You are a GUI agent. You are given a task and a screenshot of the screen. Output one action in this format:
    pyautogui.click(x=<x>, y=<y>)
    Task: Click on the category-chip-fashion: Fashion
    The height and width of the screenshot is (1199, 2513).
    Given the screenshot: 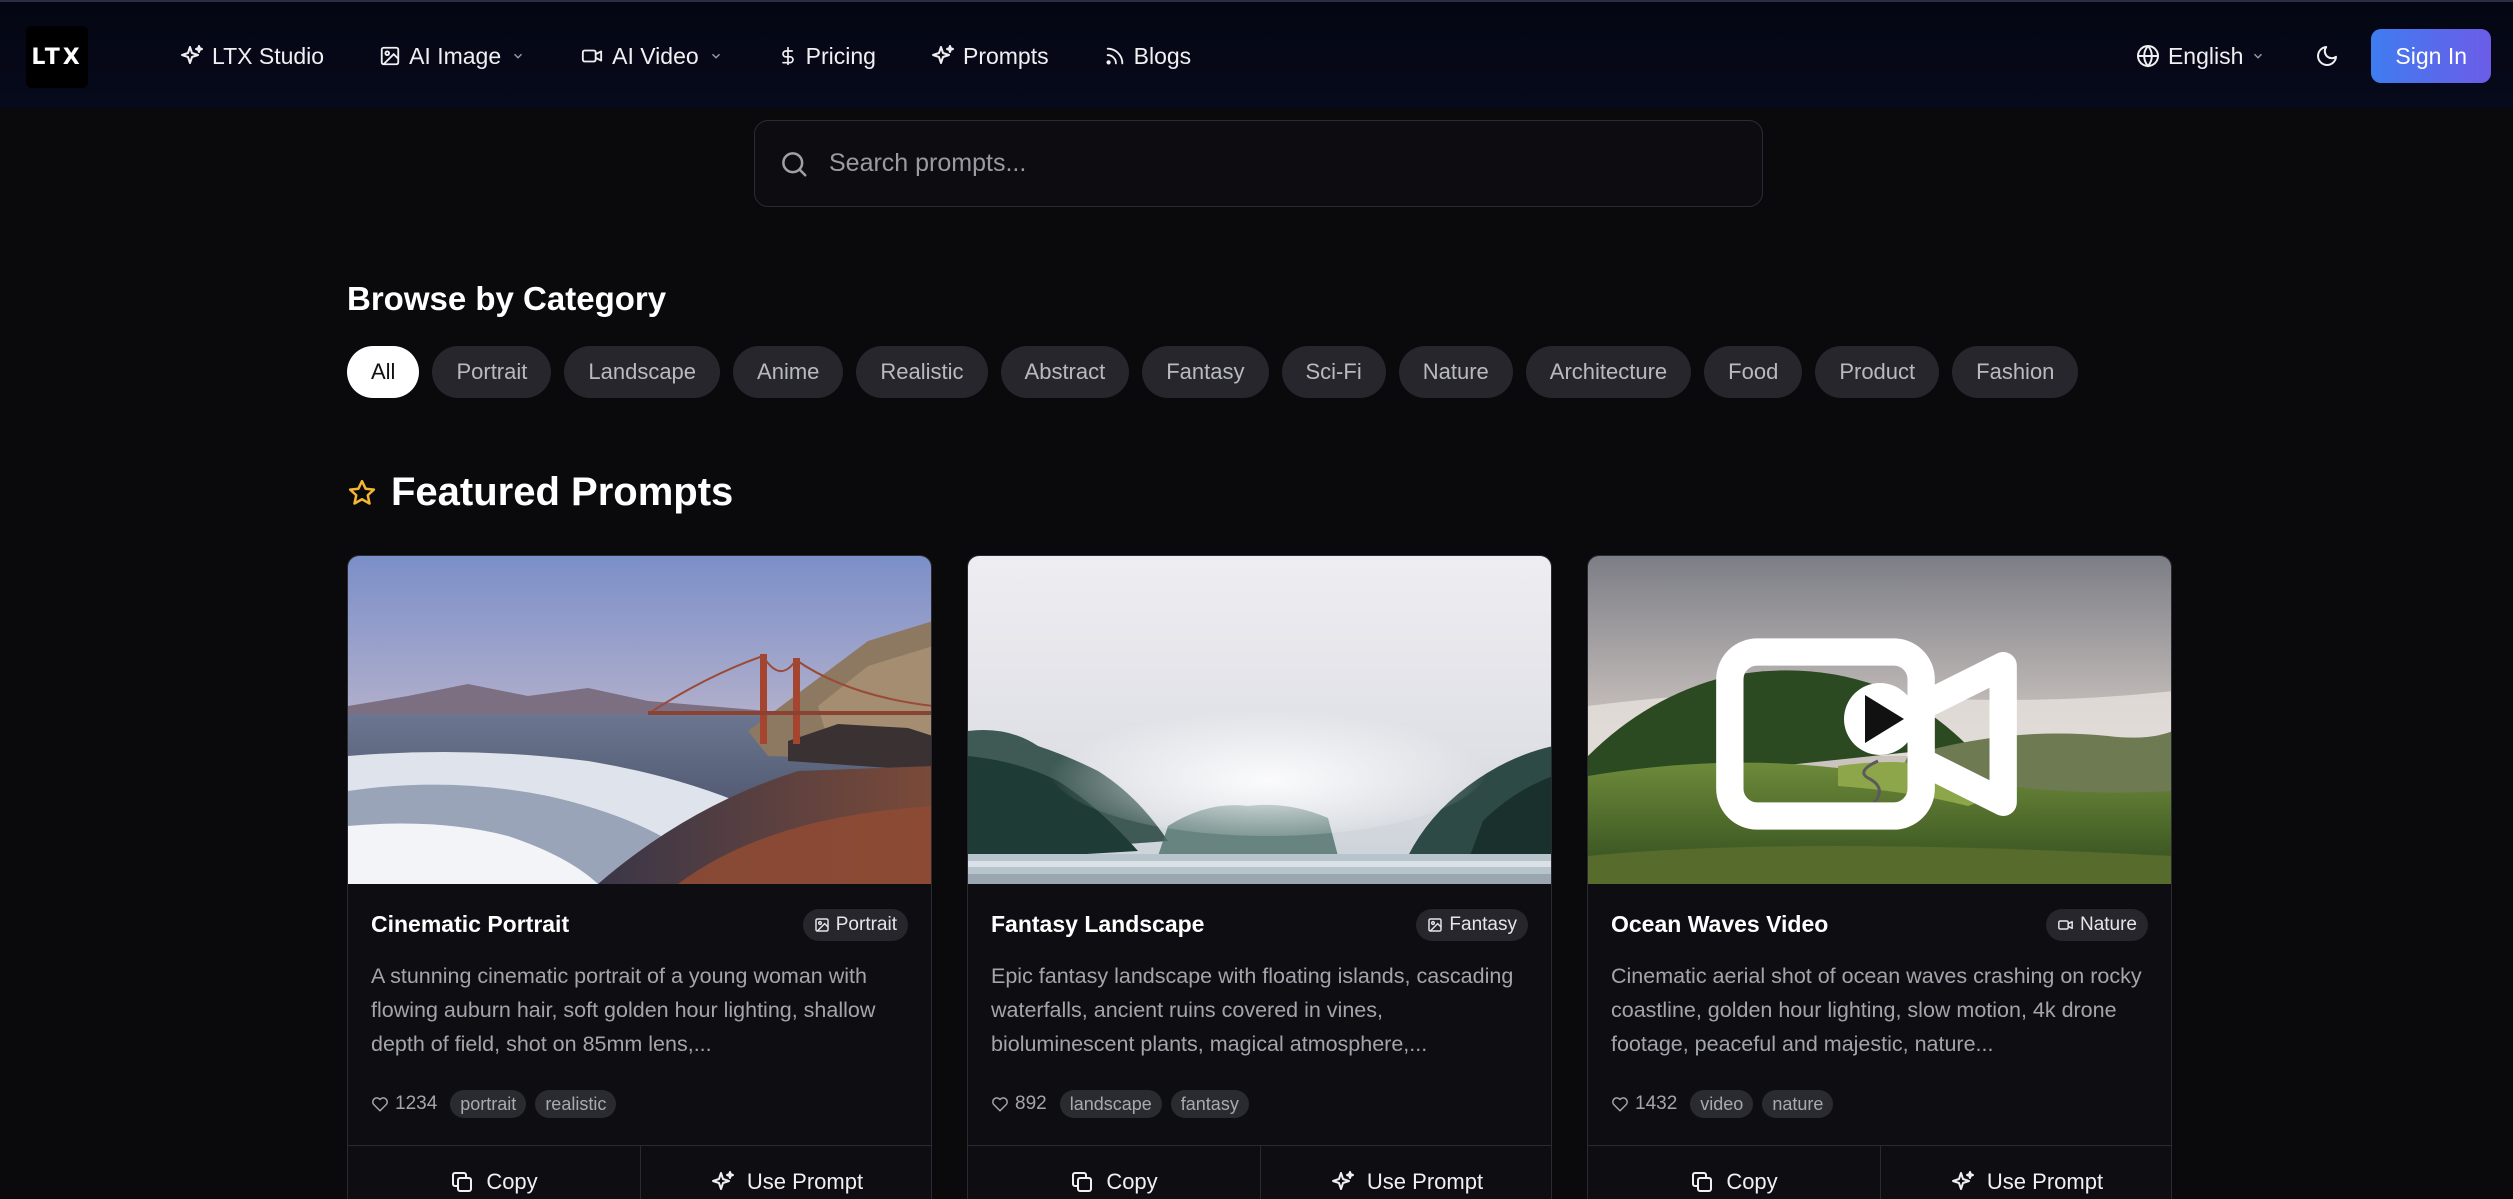 What is the action you would take?
    pyautogui.click(x=2015, y=372)
    